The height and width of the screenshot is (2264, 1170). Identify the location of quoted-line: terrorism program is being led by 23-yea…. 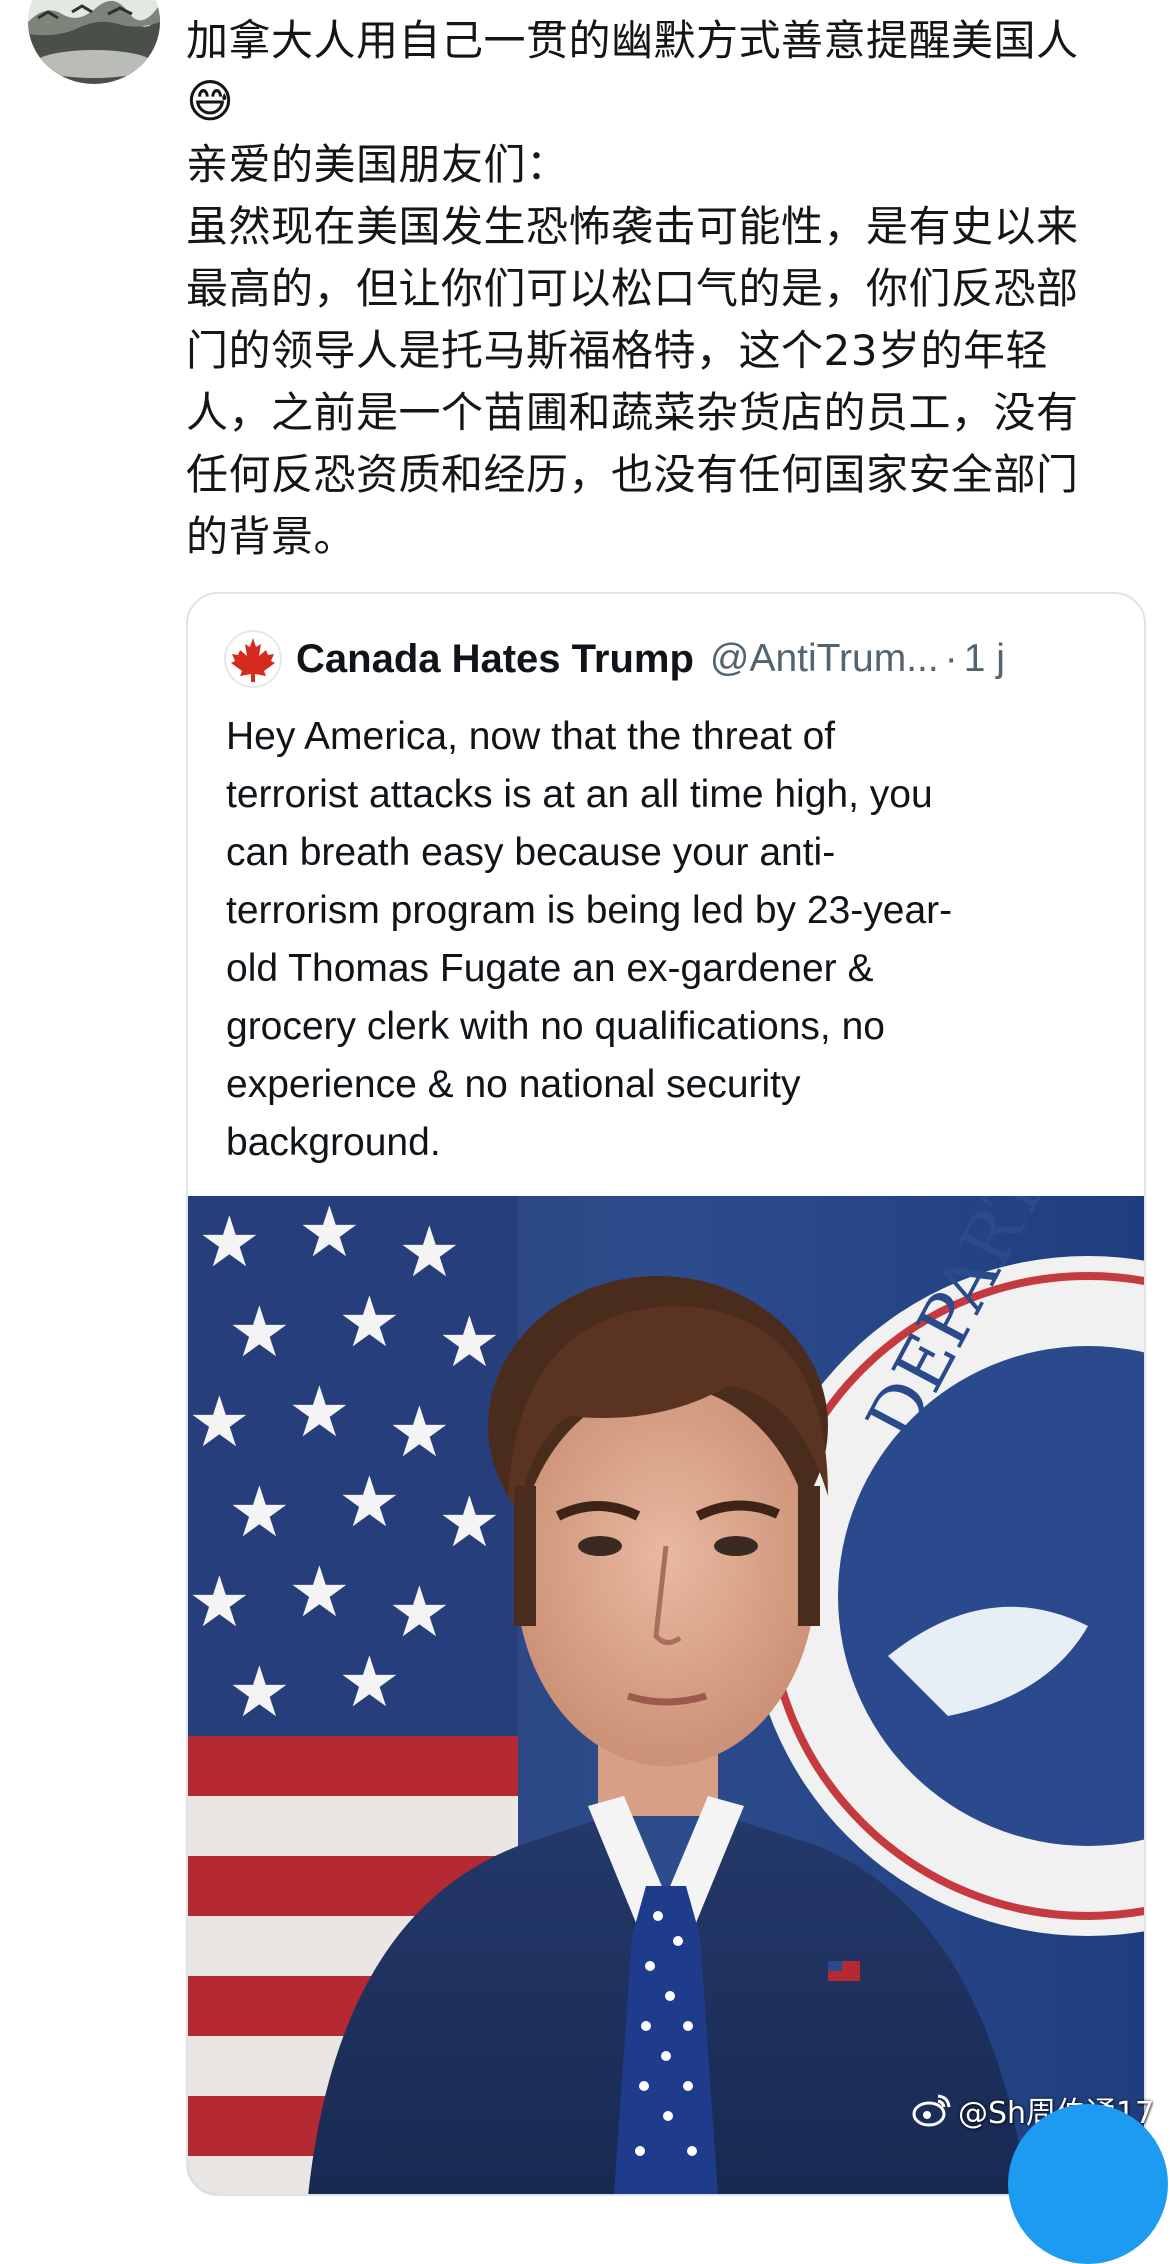
(589, 910).